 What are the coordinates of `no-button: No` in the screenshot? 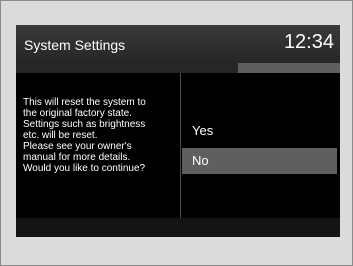 It's located at (259, 161).